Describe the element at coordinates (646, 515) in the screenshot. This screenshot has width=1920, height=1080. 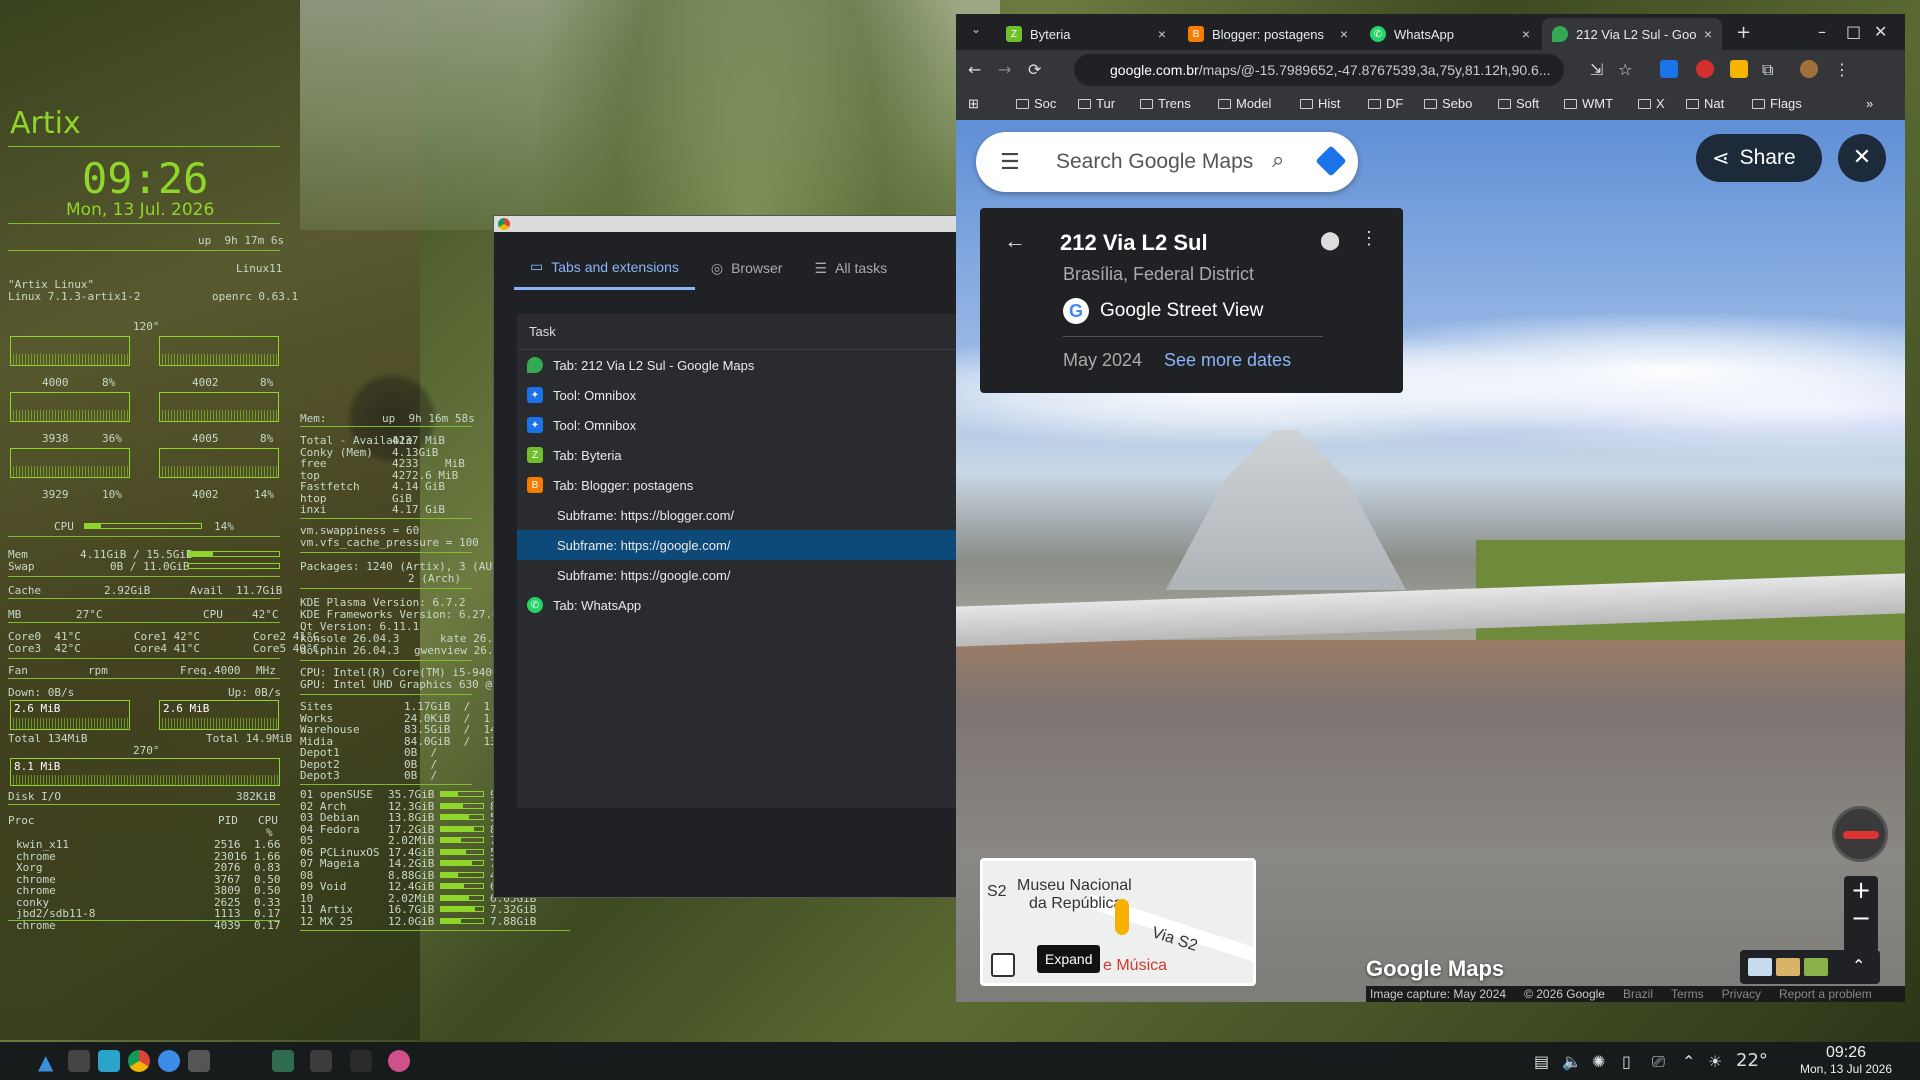
I see `task-label: Subframe: https://blogger.com/` at that location.